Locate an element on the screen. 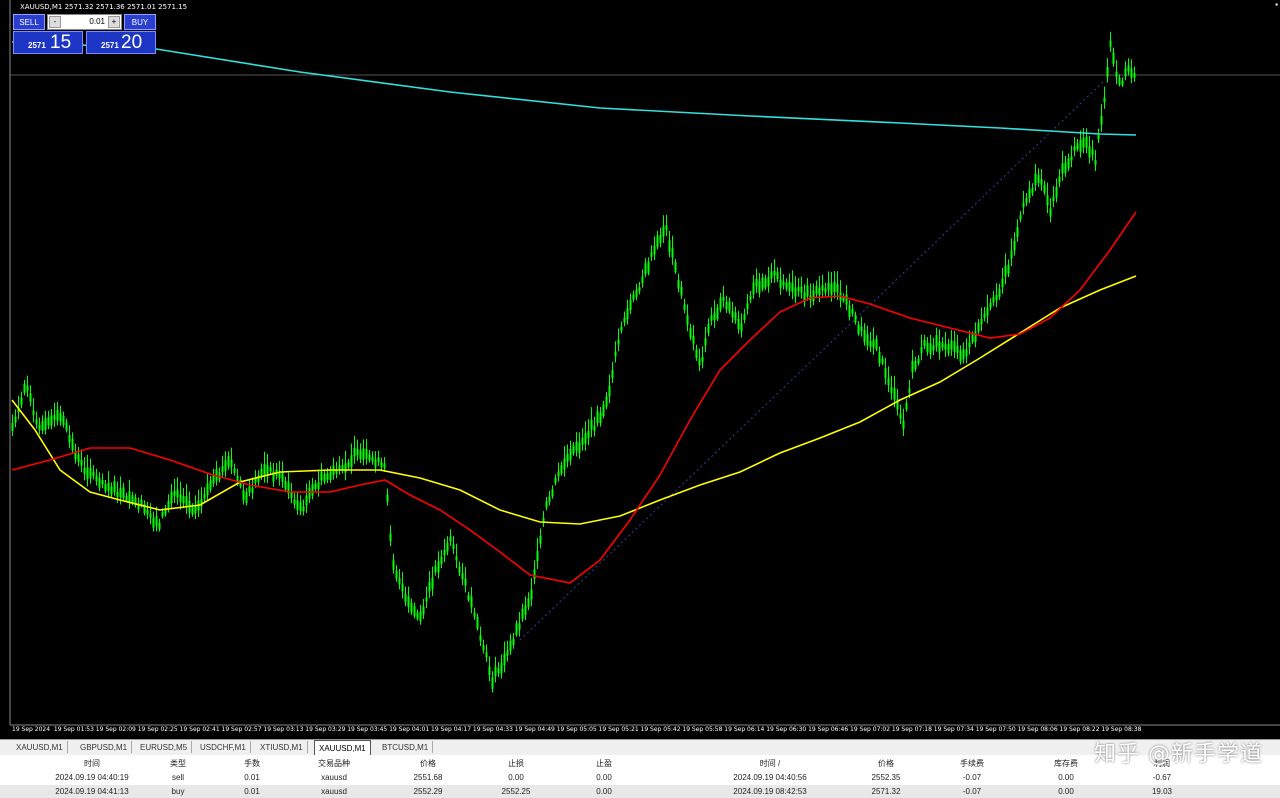 The height and width of the screenshot is (798, 1280). chart-close-mark: ▪ is located at coordinates (1276, 4).